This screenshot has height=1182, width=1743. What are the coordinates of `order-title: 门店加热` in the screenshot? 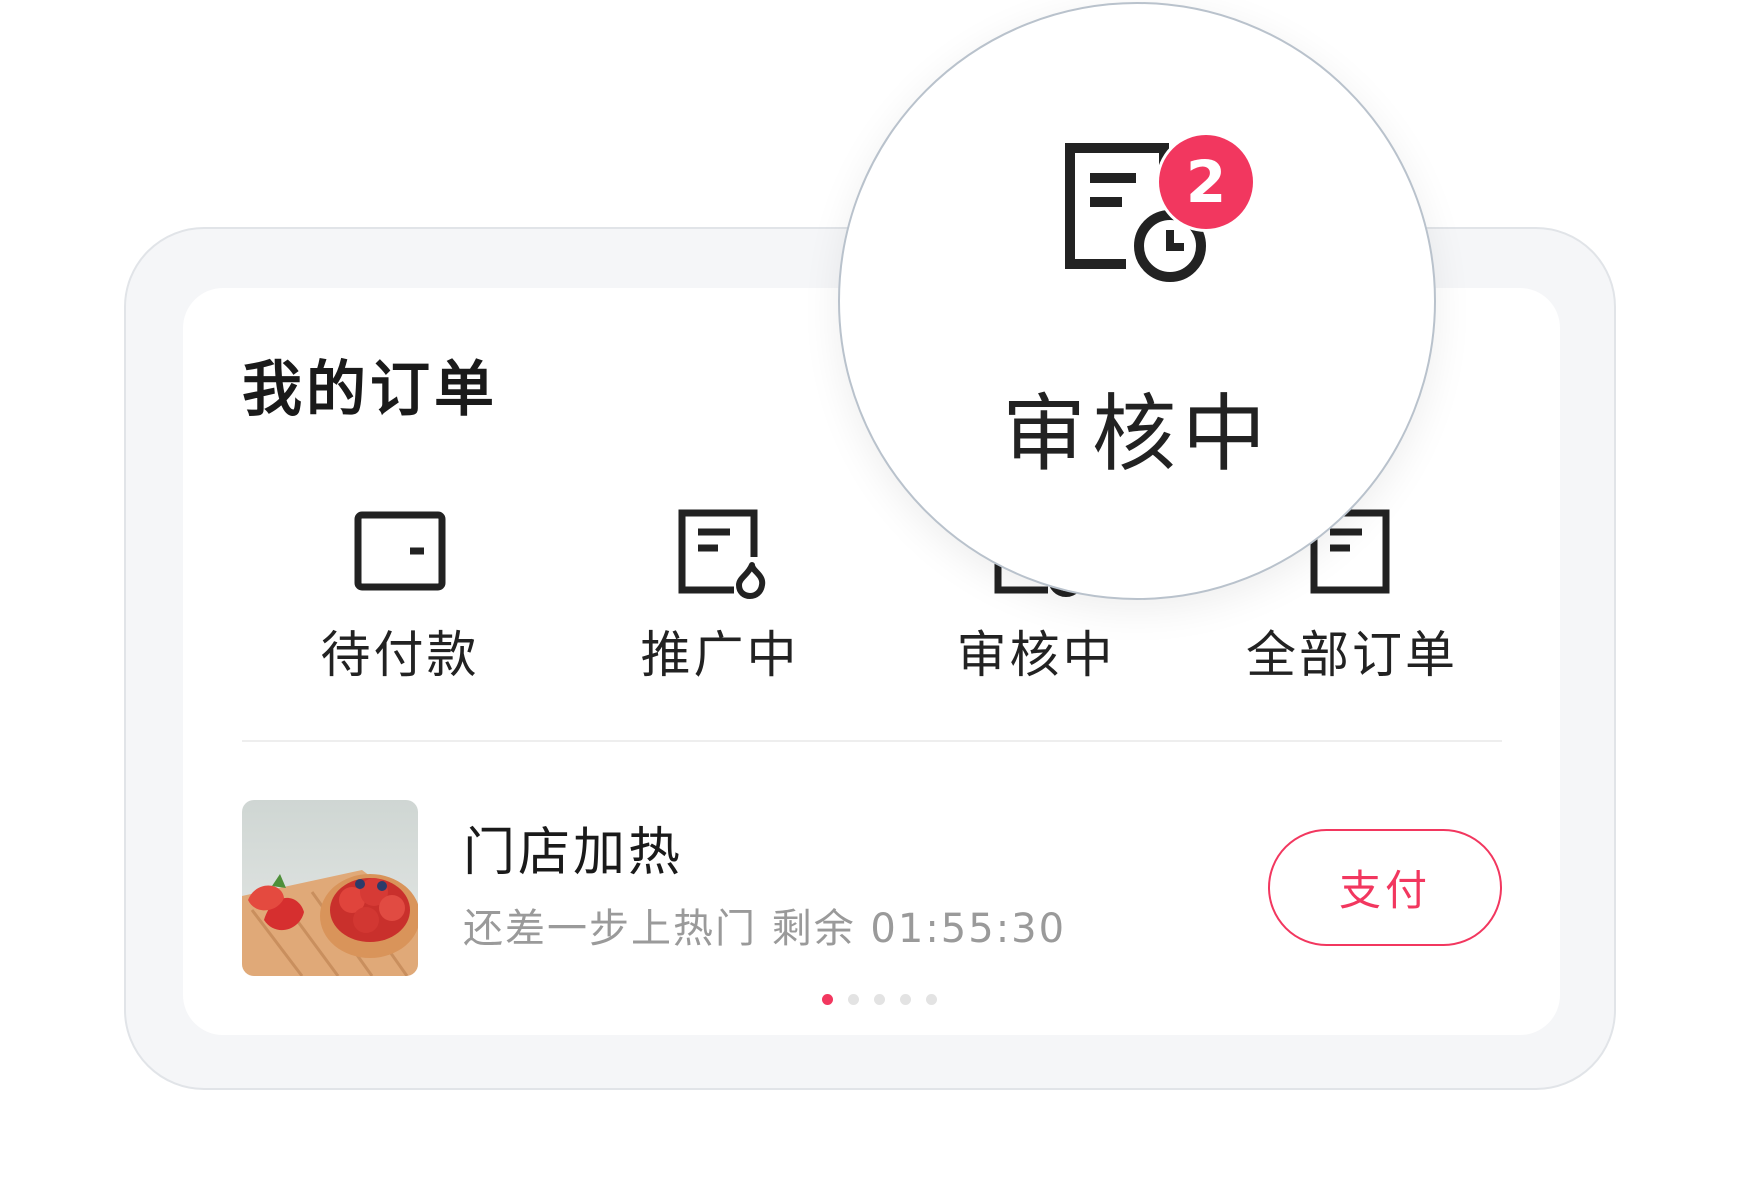 It's located at (573, 853).